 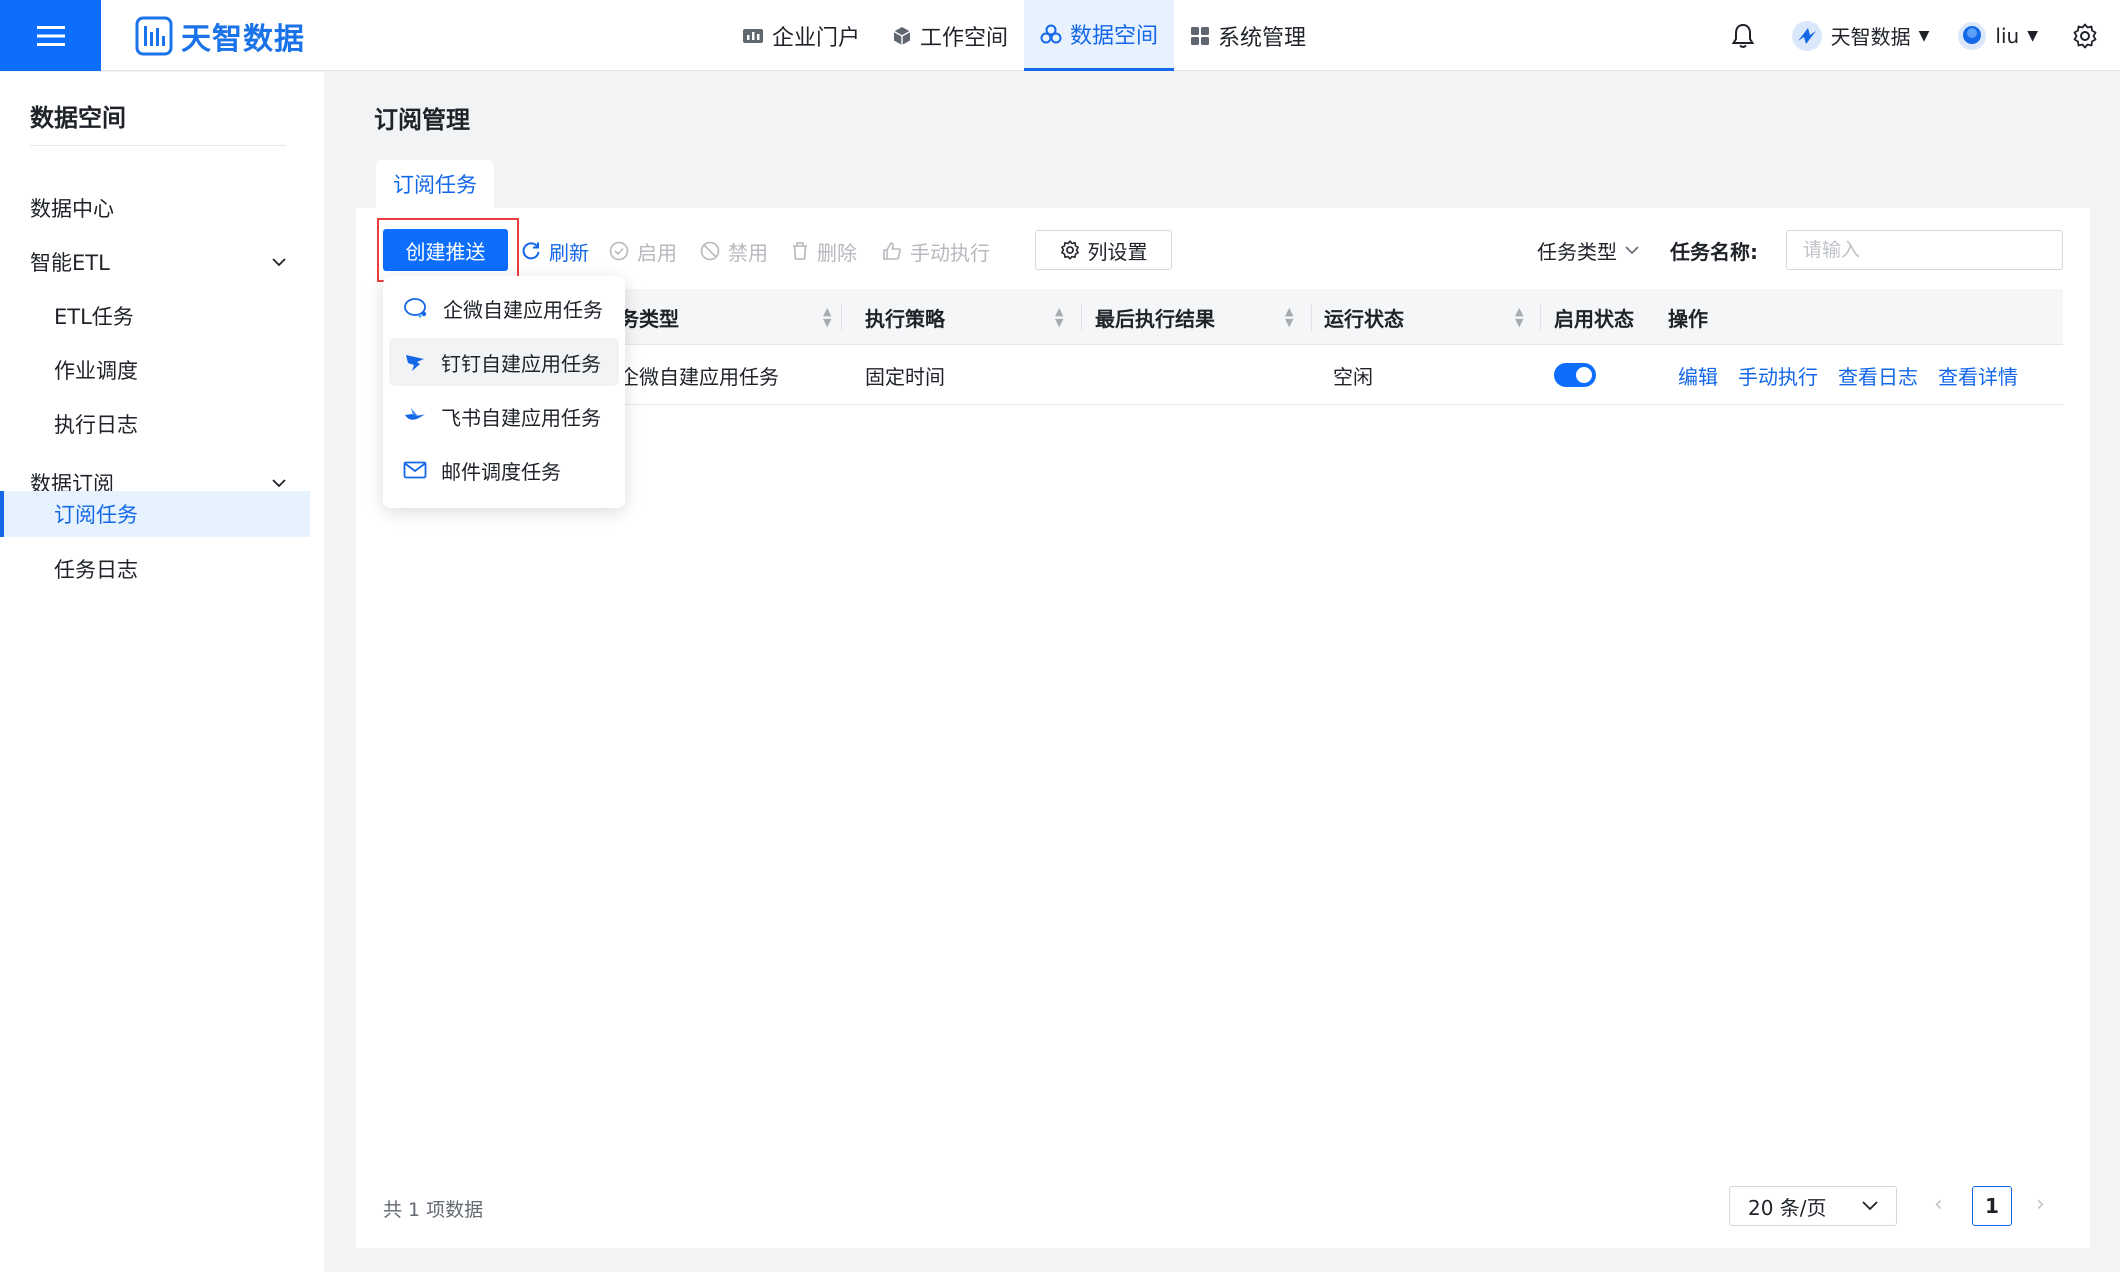 What do you see at coordinates (1972, 35) in the screenshot?
I see `user-avatar-icon` at bounding box center [1972, 35].